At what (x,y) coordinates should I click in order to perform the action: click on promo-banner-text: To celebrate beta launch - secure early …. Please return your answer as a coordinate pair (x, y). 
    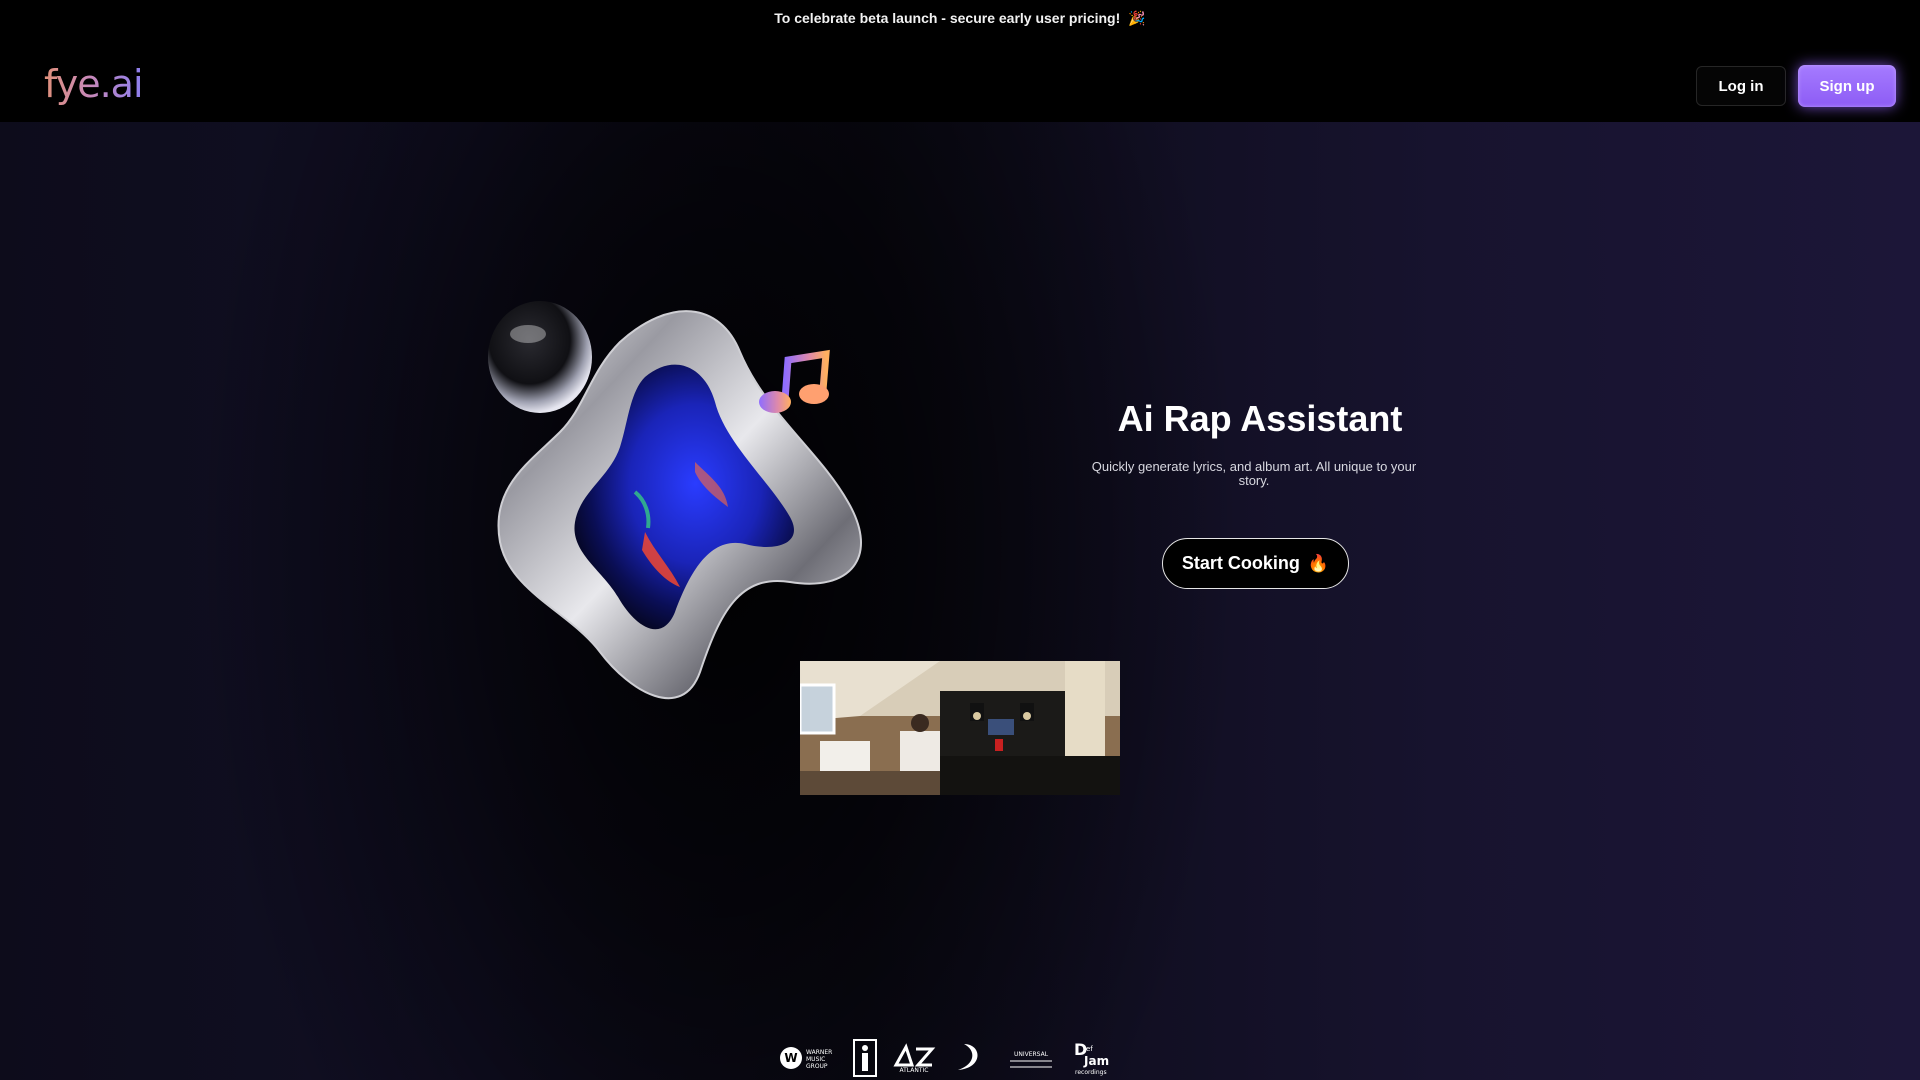
    Looking at the image, I should click on (947, 18).